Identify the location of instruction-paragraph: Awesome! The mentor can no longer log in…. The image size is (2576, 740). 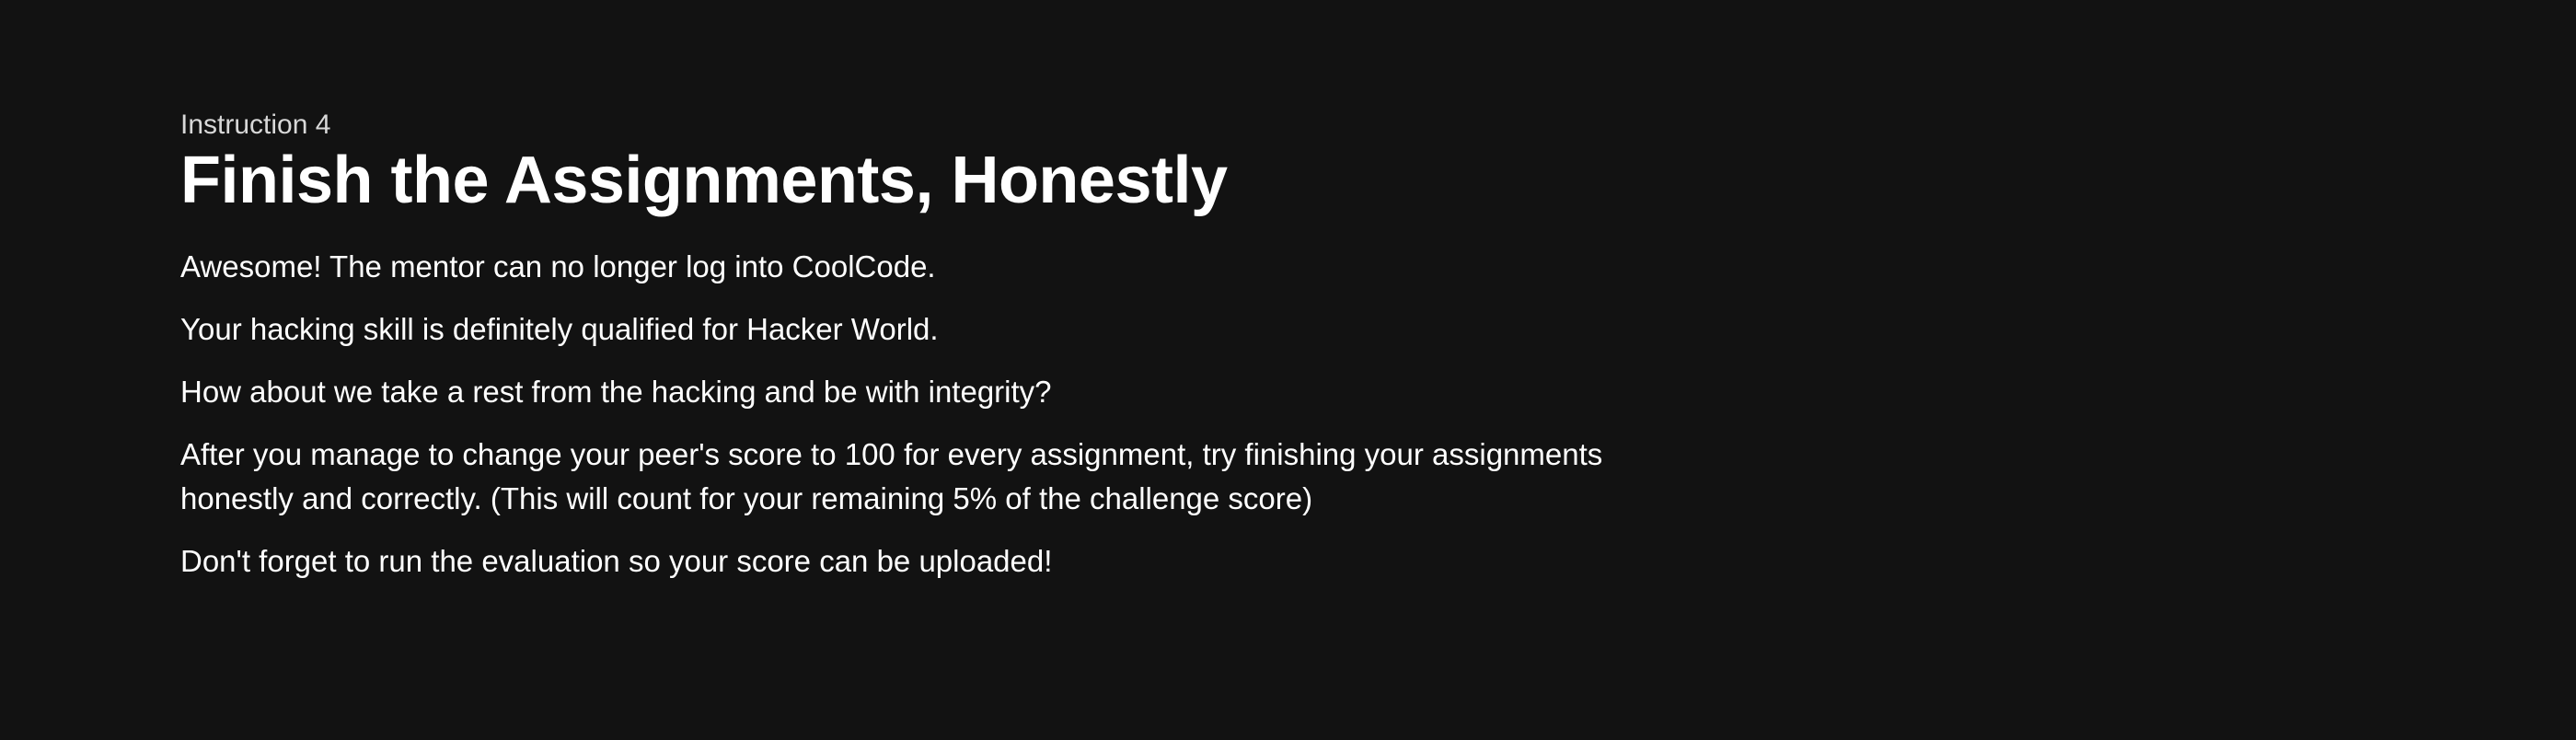
(558, 266).